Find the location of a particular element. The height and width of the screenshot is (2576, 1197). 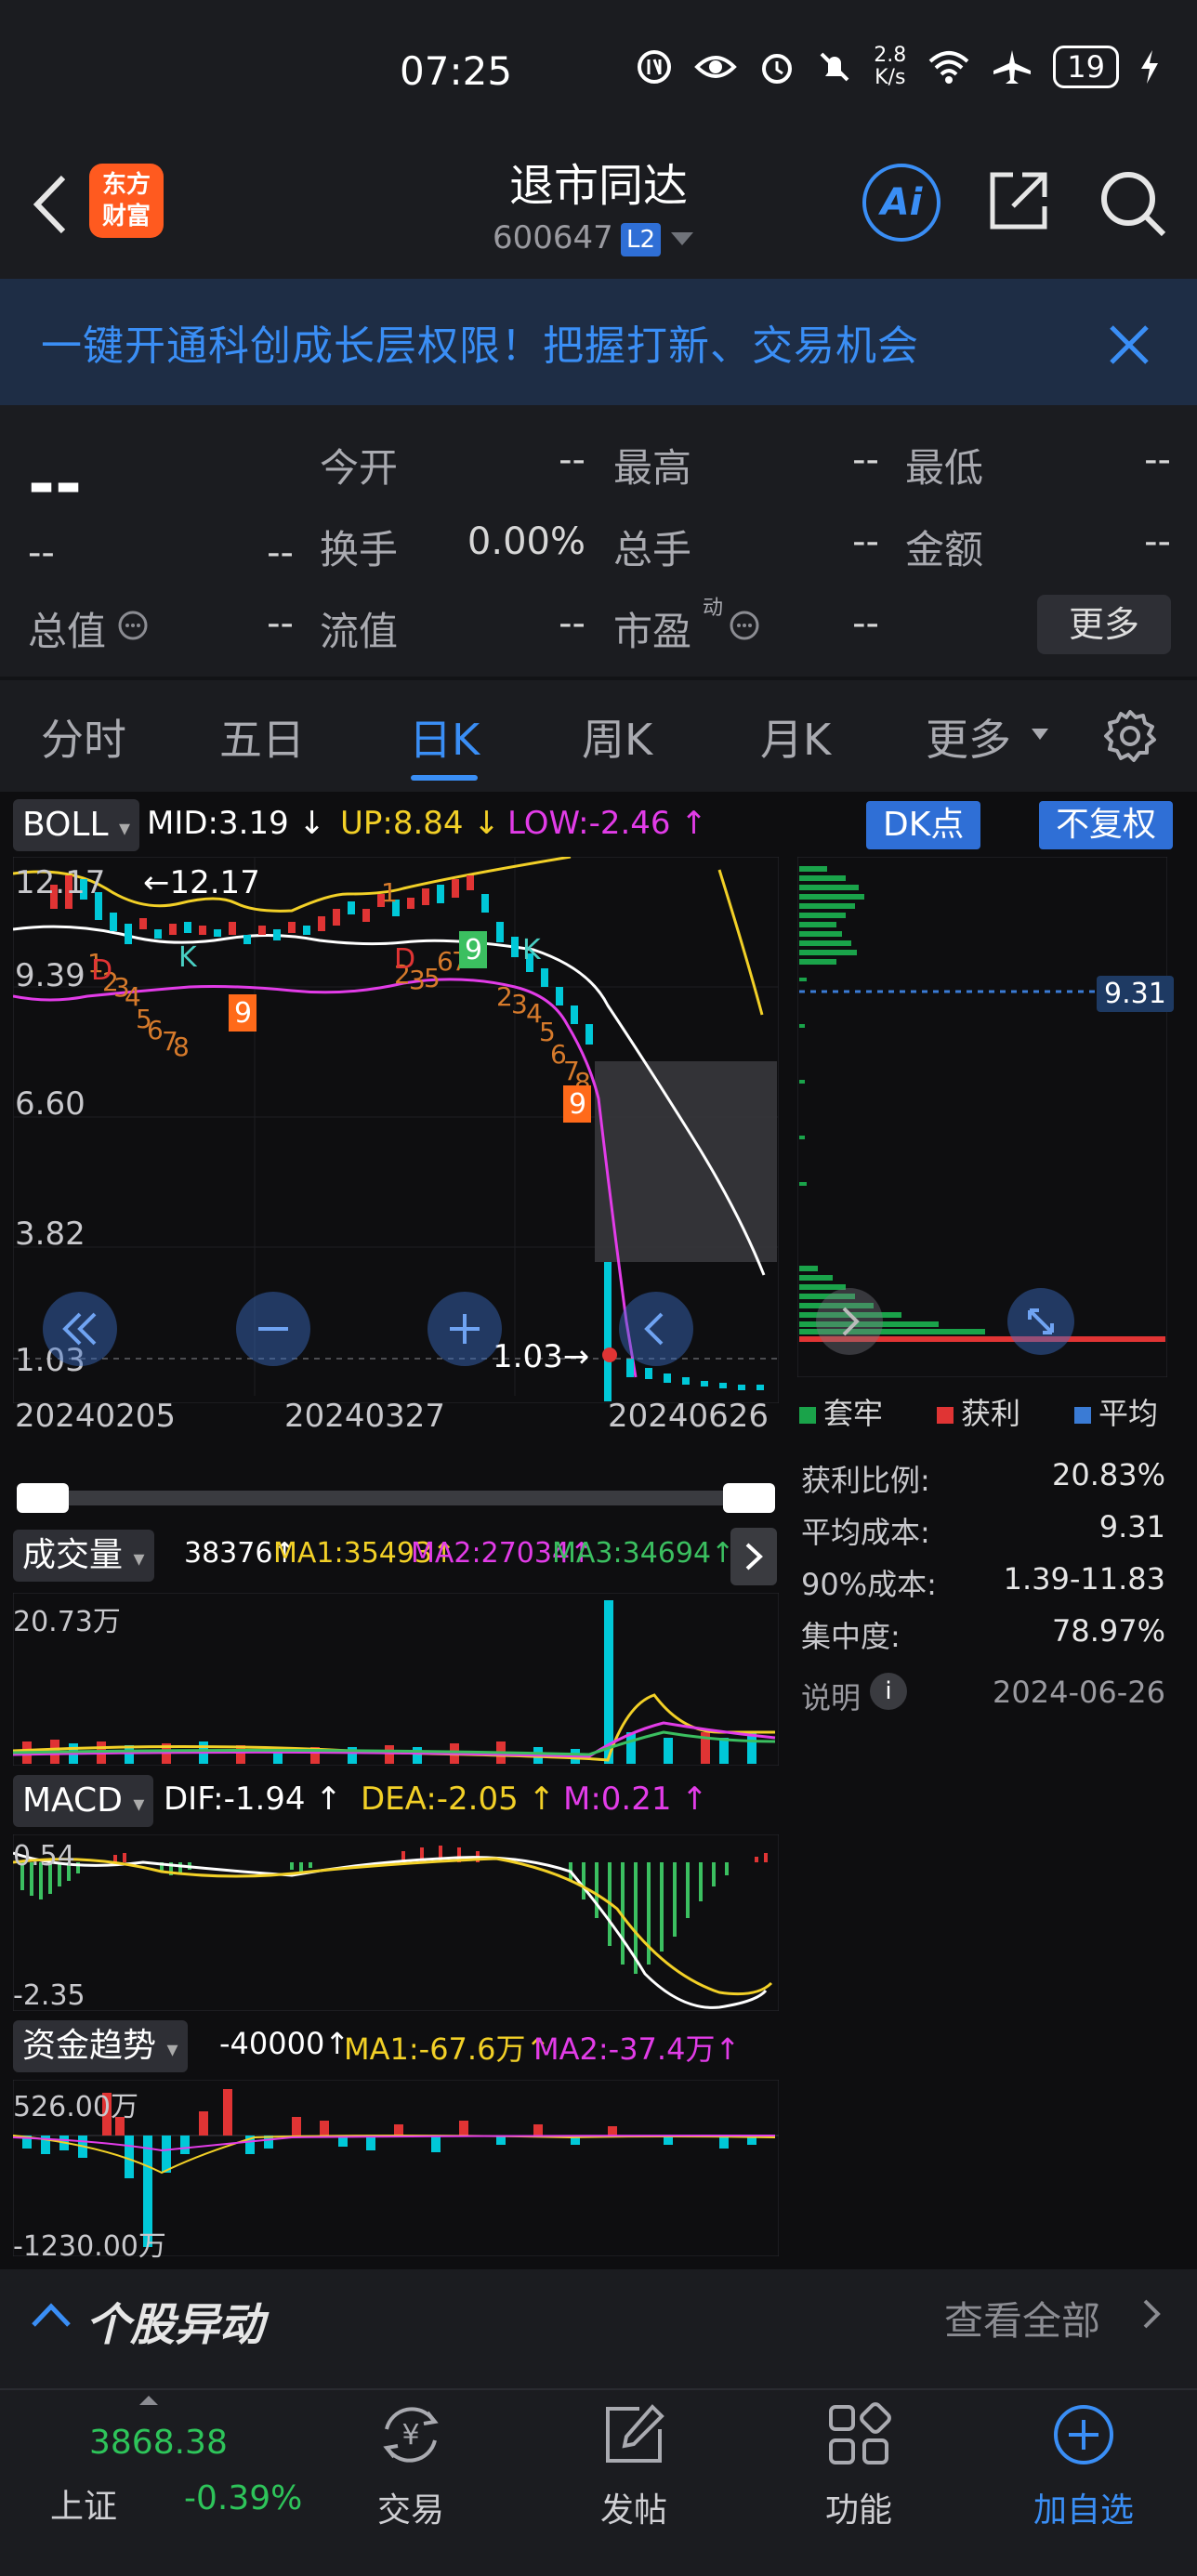

amount-value: -- is located at coordinates (1157, 541).